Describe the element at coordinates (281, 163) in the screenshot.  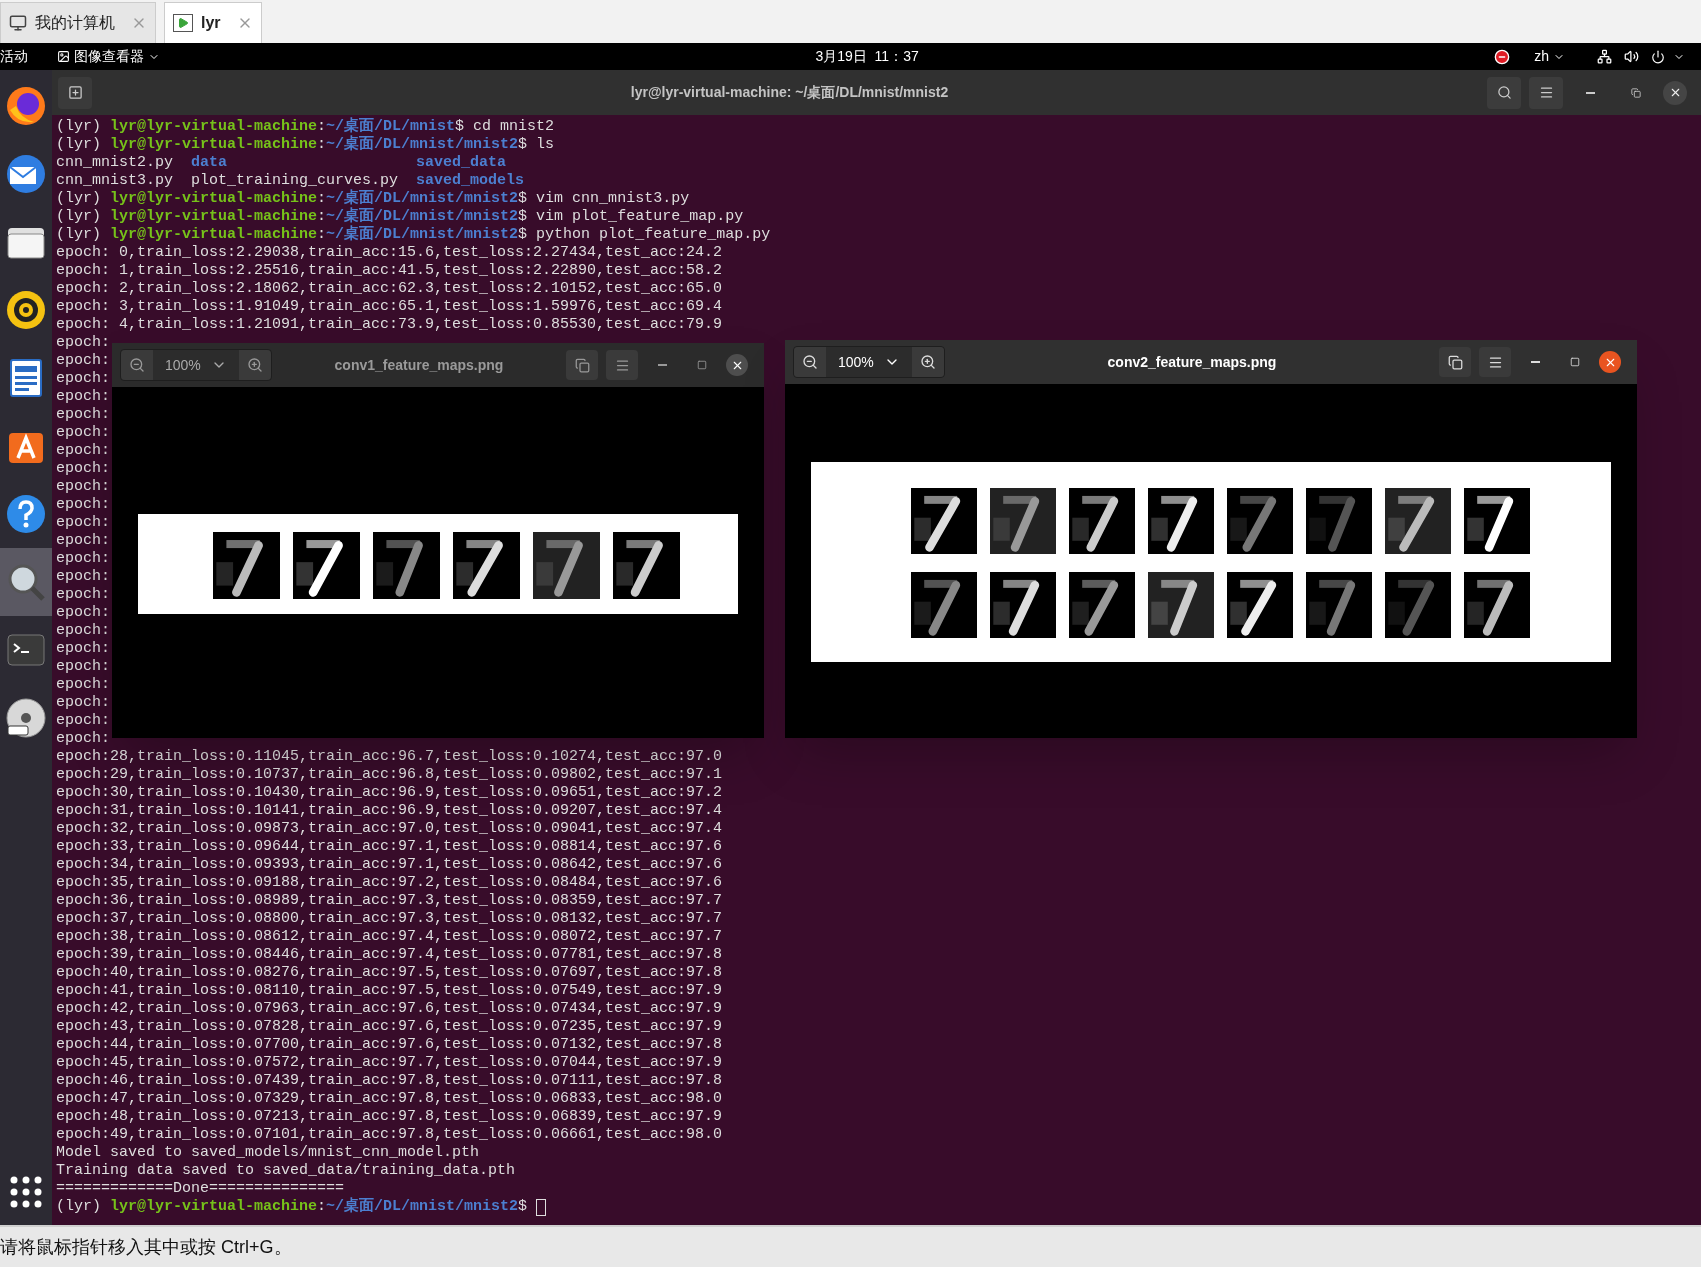
I see `terminal-line: cnn_mnist2.py data saved_data` at that location.